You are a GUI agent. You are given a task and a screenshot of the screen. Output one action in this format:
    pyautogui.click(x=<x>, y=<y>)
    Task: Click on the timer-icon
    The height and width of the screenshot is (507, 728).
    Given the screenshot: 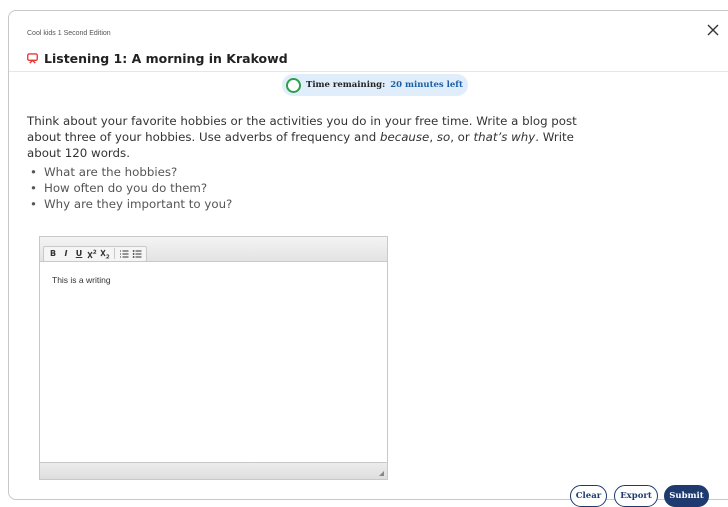 What is the action you would take?
    pyautogui.click(x=293, y=85)
    